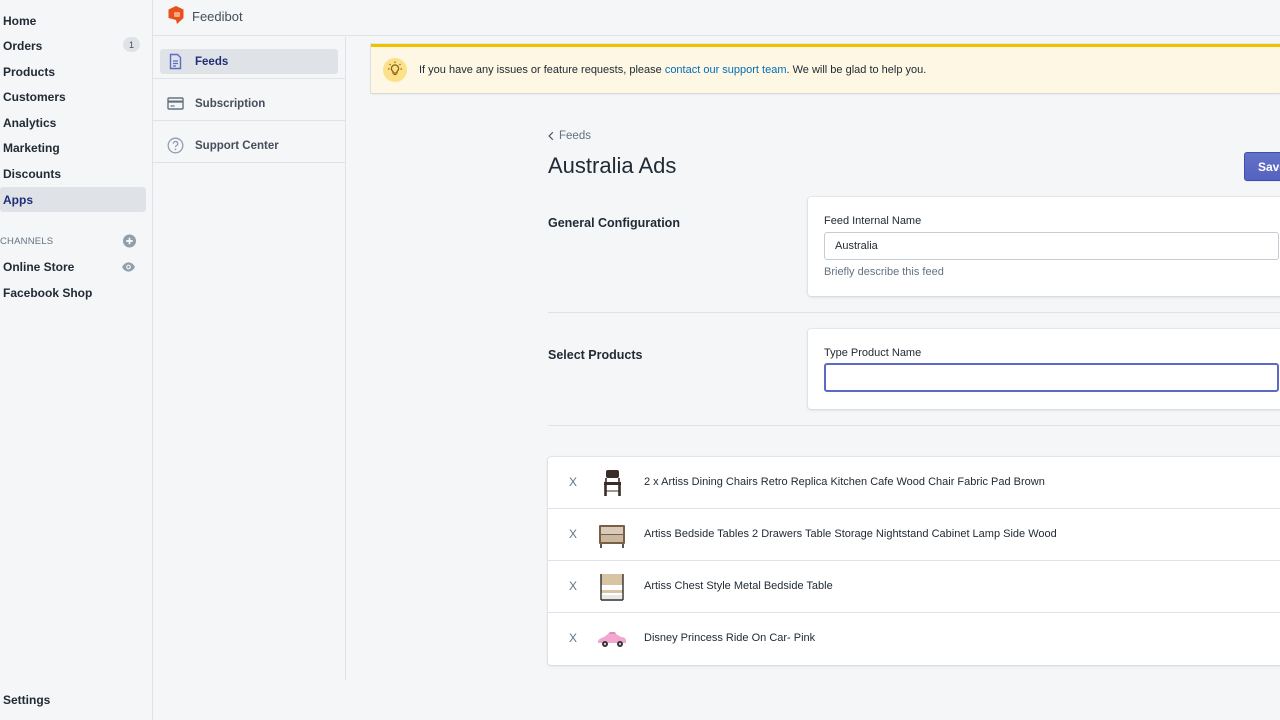  What do you see at coordinates (612, 536) in the screenshot?
I see `product-thumbnail-bedside-table` at bounding box center [612, 536].